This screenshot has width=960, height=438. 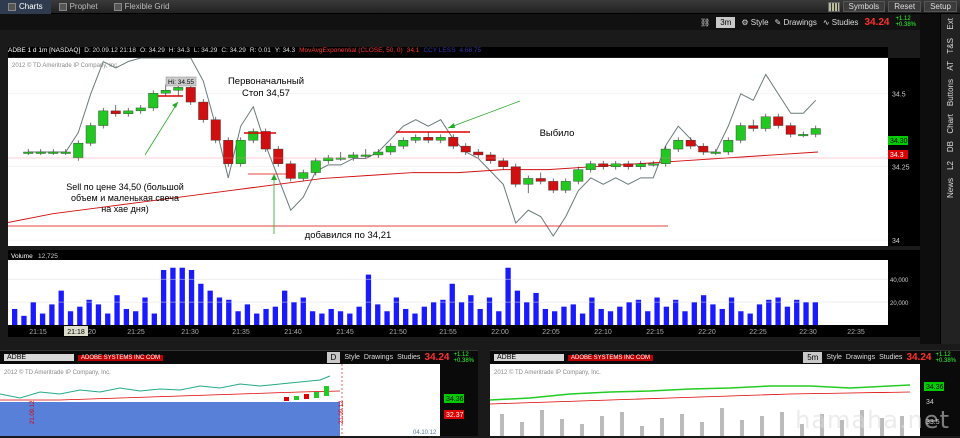 I want to click on price-tag-ema-text: 34.3, so click(x=897, y=155).